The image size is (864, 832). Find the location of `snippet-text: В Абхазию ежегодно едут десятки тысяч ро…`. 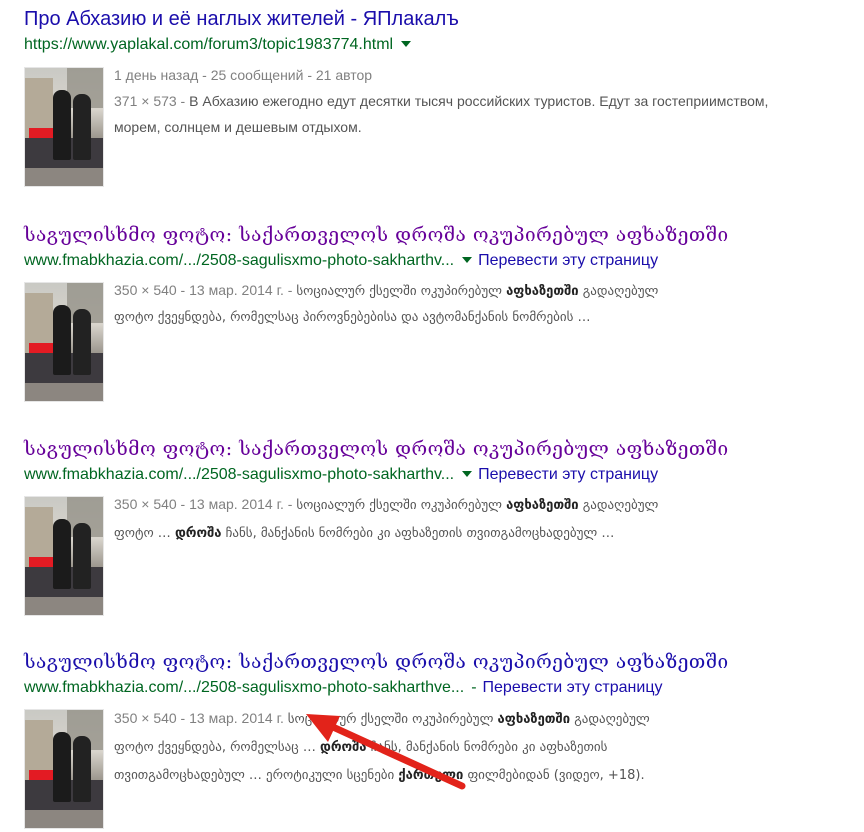

snippet-text: В Абхазию ежегодно едут десятки тысяч ро… is located at coordinates (441, 114).